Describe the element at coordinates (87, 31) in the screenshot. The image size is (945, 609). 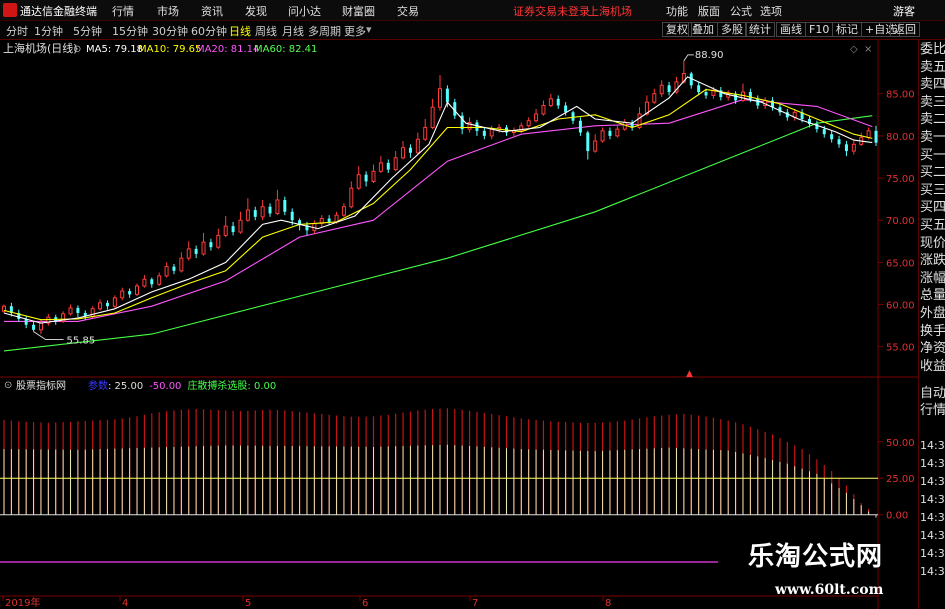
I see `tab-5min: 5分钟` at that location.